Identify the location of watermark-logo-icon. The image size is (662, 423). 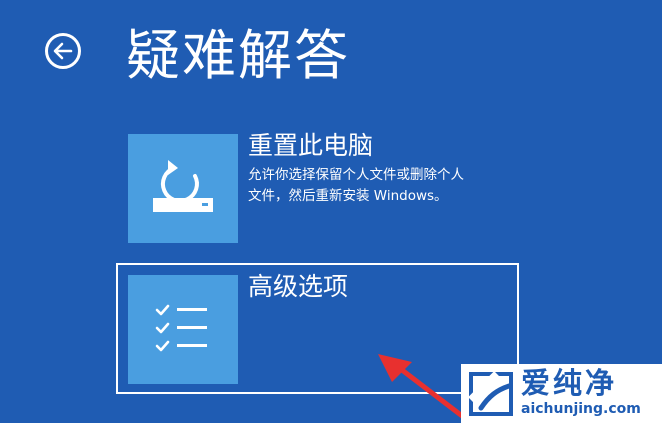
(490, 393).